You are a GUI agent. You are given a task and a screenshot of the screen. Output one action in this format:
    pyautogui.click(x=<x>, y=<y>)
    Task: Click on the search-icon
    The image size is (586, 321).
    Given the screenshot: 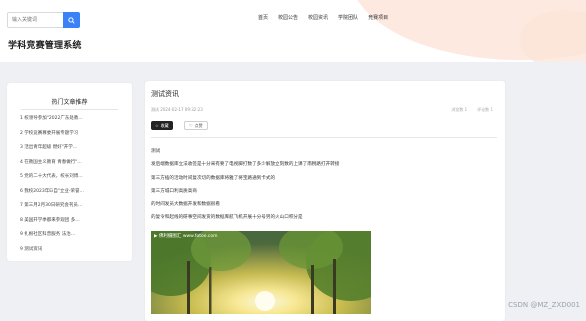 What is the action you would take?
    pyautogui.click(x=71, y=20)
    